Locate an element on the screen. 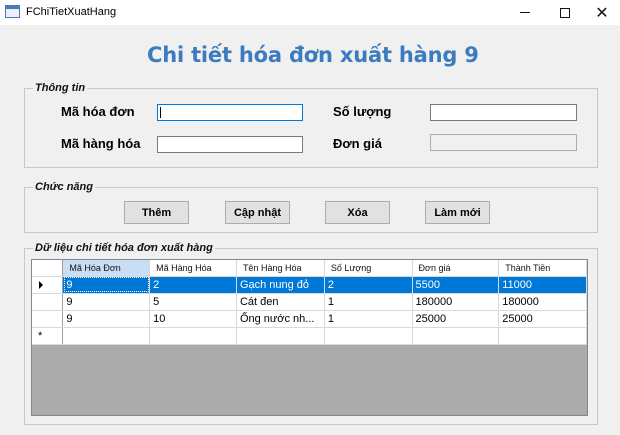 The image size is (620, 435). new-row: * is located at coordinates (309, 336).